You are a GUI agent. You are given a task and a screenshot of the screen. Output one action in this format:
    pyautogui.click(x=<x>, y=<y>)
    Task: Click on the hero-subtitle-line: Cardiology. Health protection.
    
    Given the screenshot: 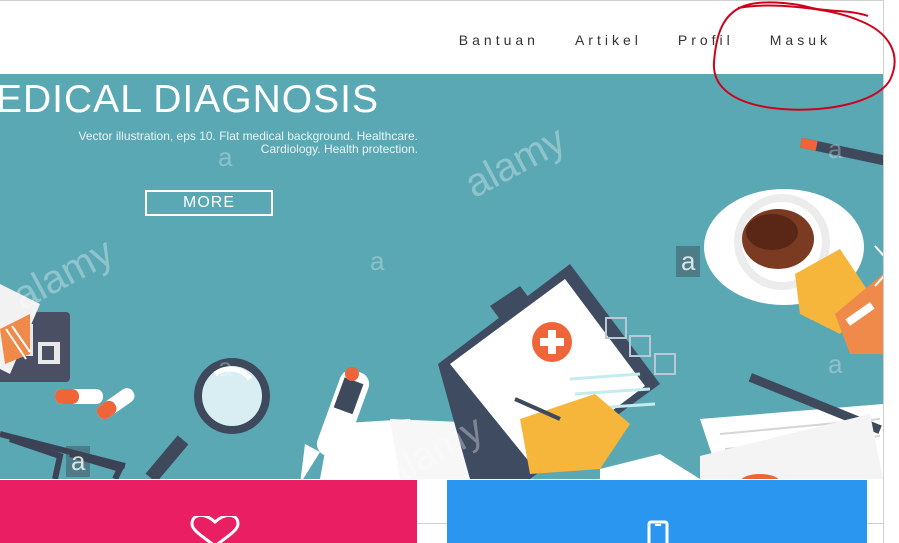 What is the action you would take?
    pyautogui.click(x=339, y=149)
    